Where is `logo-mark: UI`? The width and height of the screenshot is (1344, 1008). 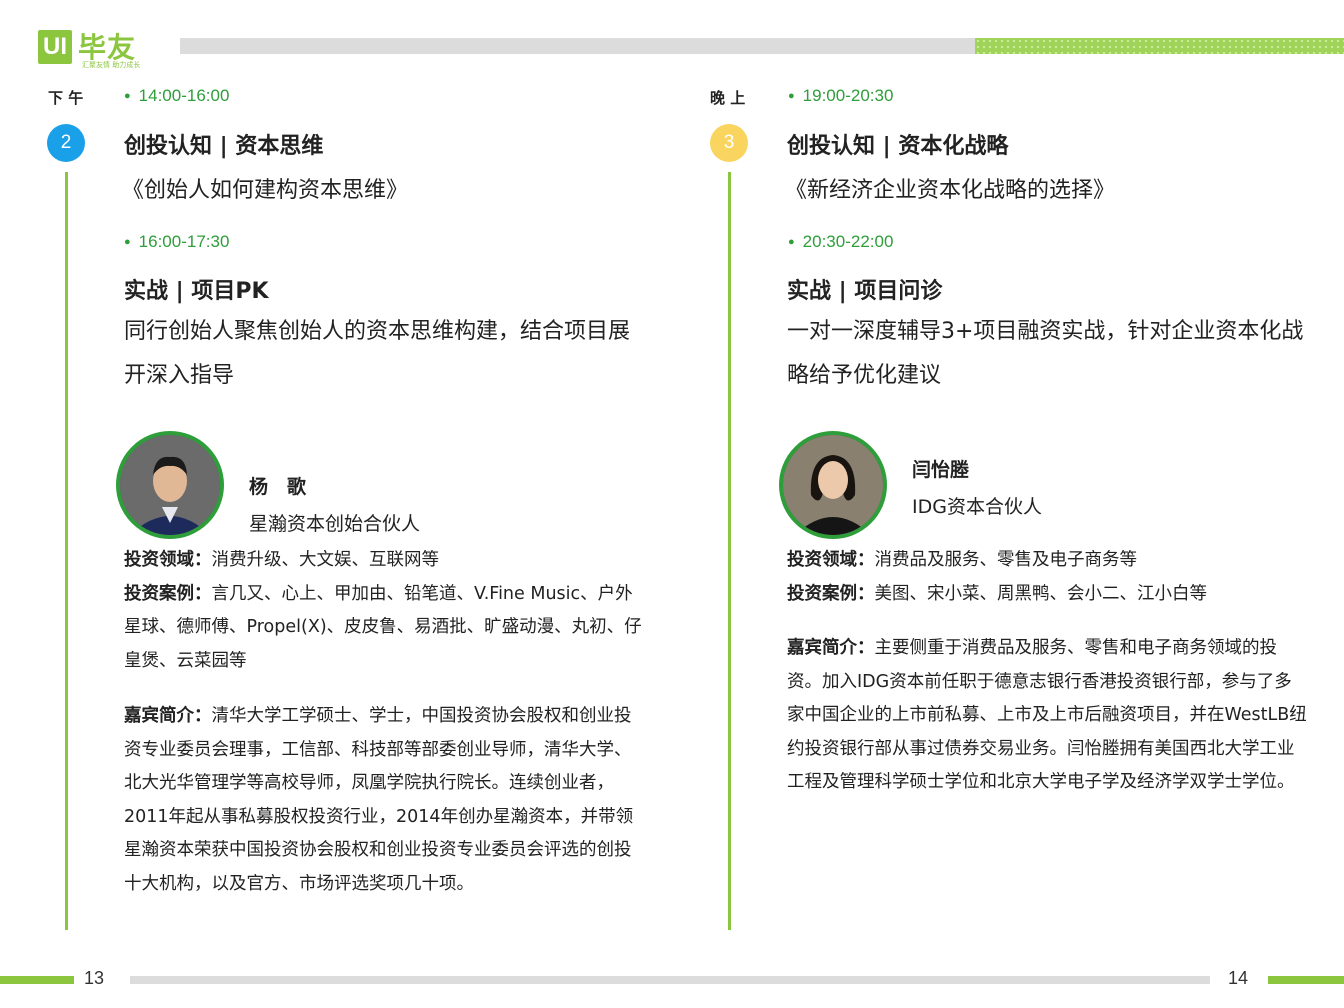 logo-mark: UI is located at coordinates (55, 47).